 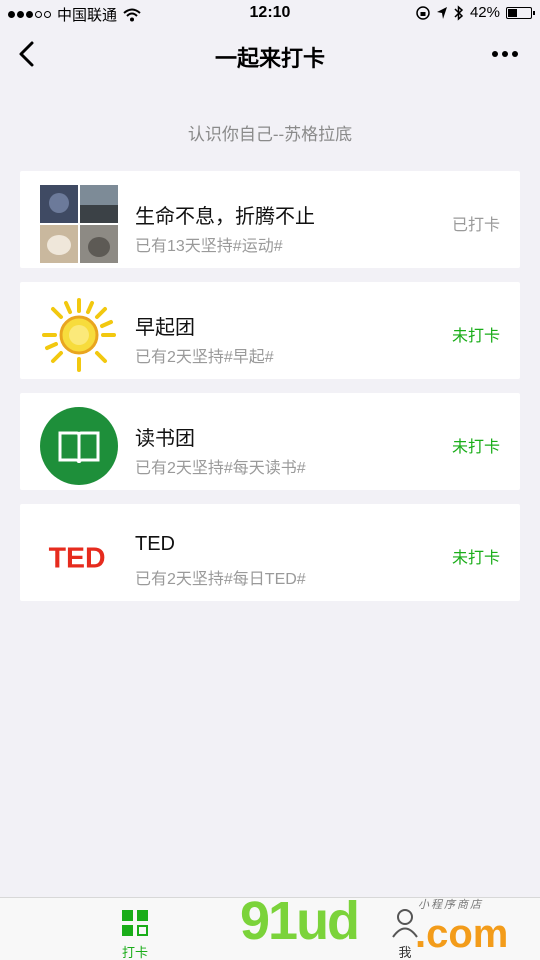 I want to click on bluetooth-icon, so click(x=459, y=12).